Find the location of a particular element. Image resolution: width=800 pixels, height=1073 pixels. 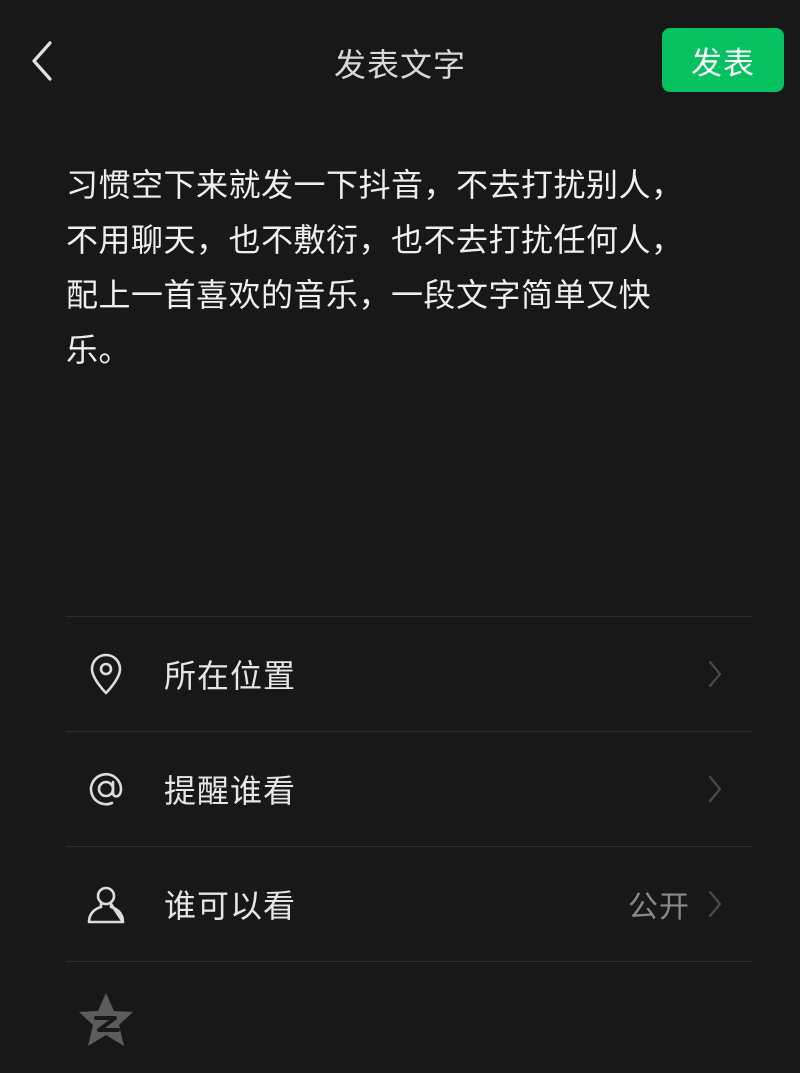

divider is located at coordinates (409, 961).